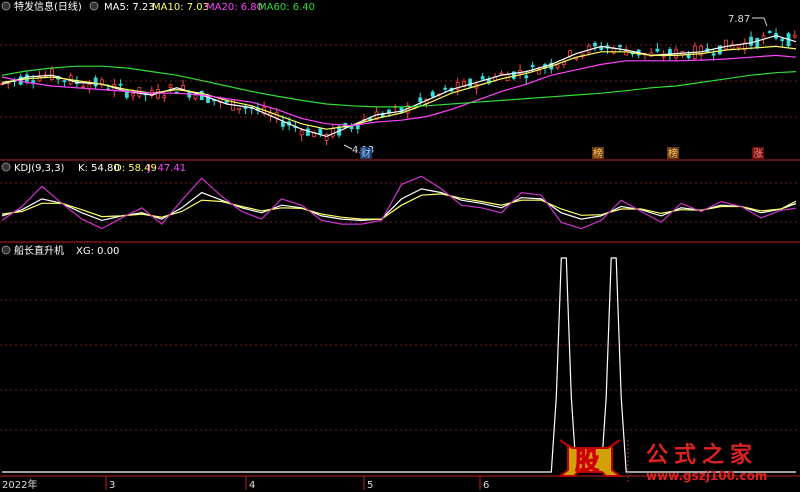 This screenshot has width=800, height=492. Describe the element at coordinates (562, 153) in the screenshot. I see `event-markers: 财 榜 榜 涨` at that location.